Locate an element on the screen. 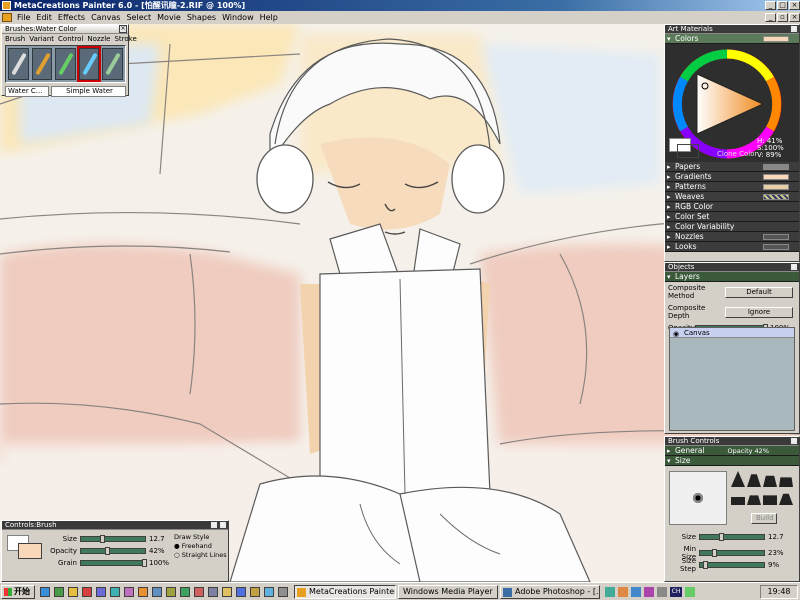 This screenshot has height=600, width=800. profile-round-icon is located at coordinates (754, 500).